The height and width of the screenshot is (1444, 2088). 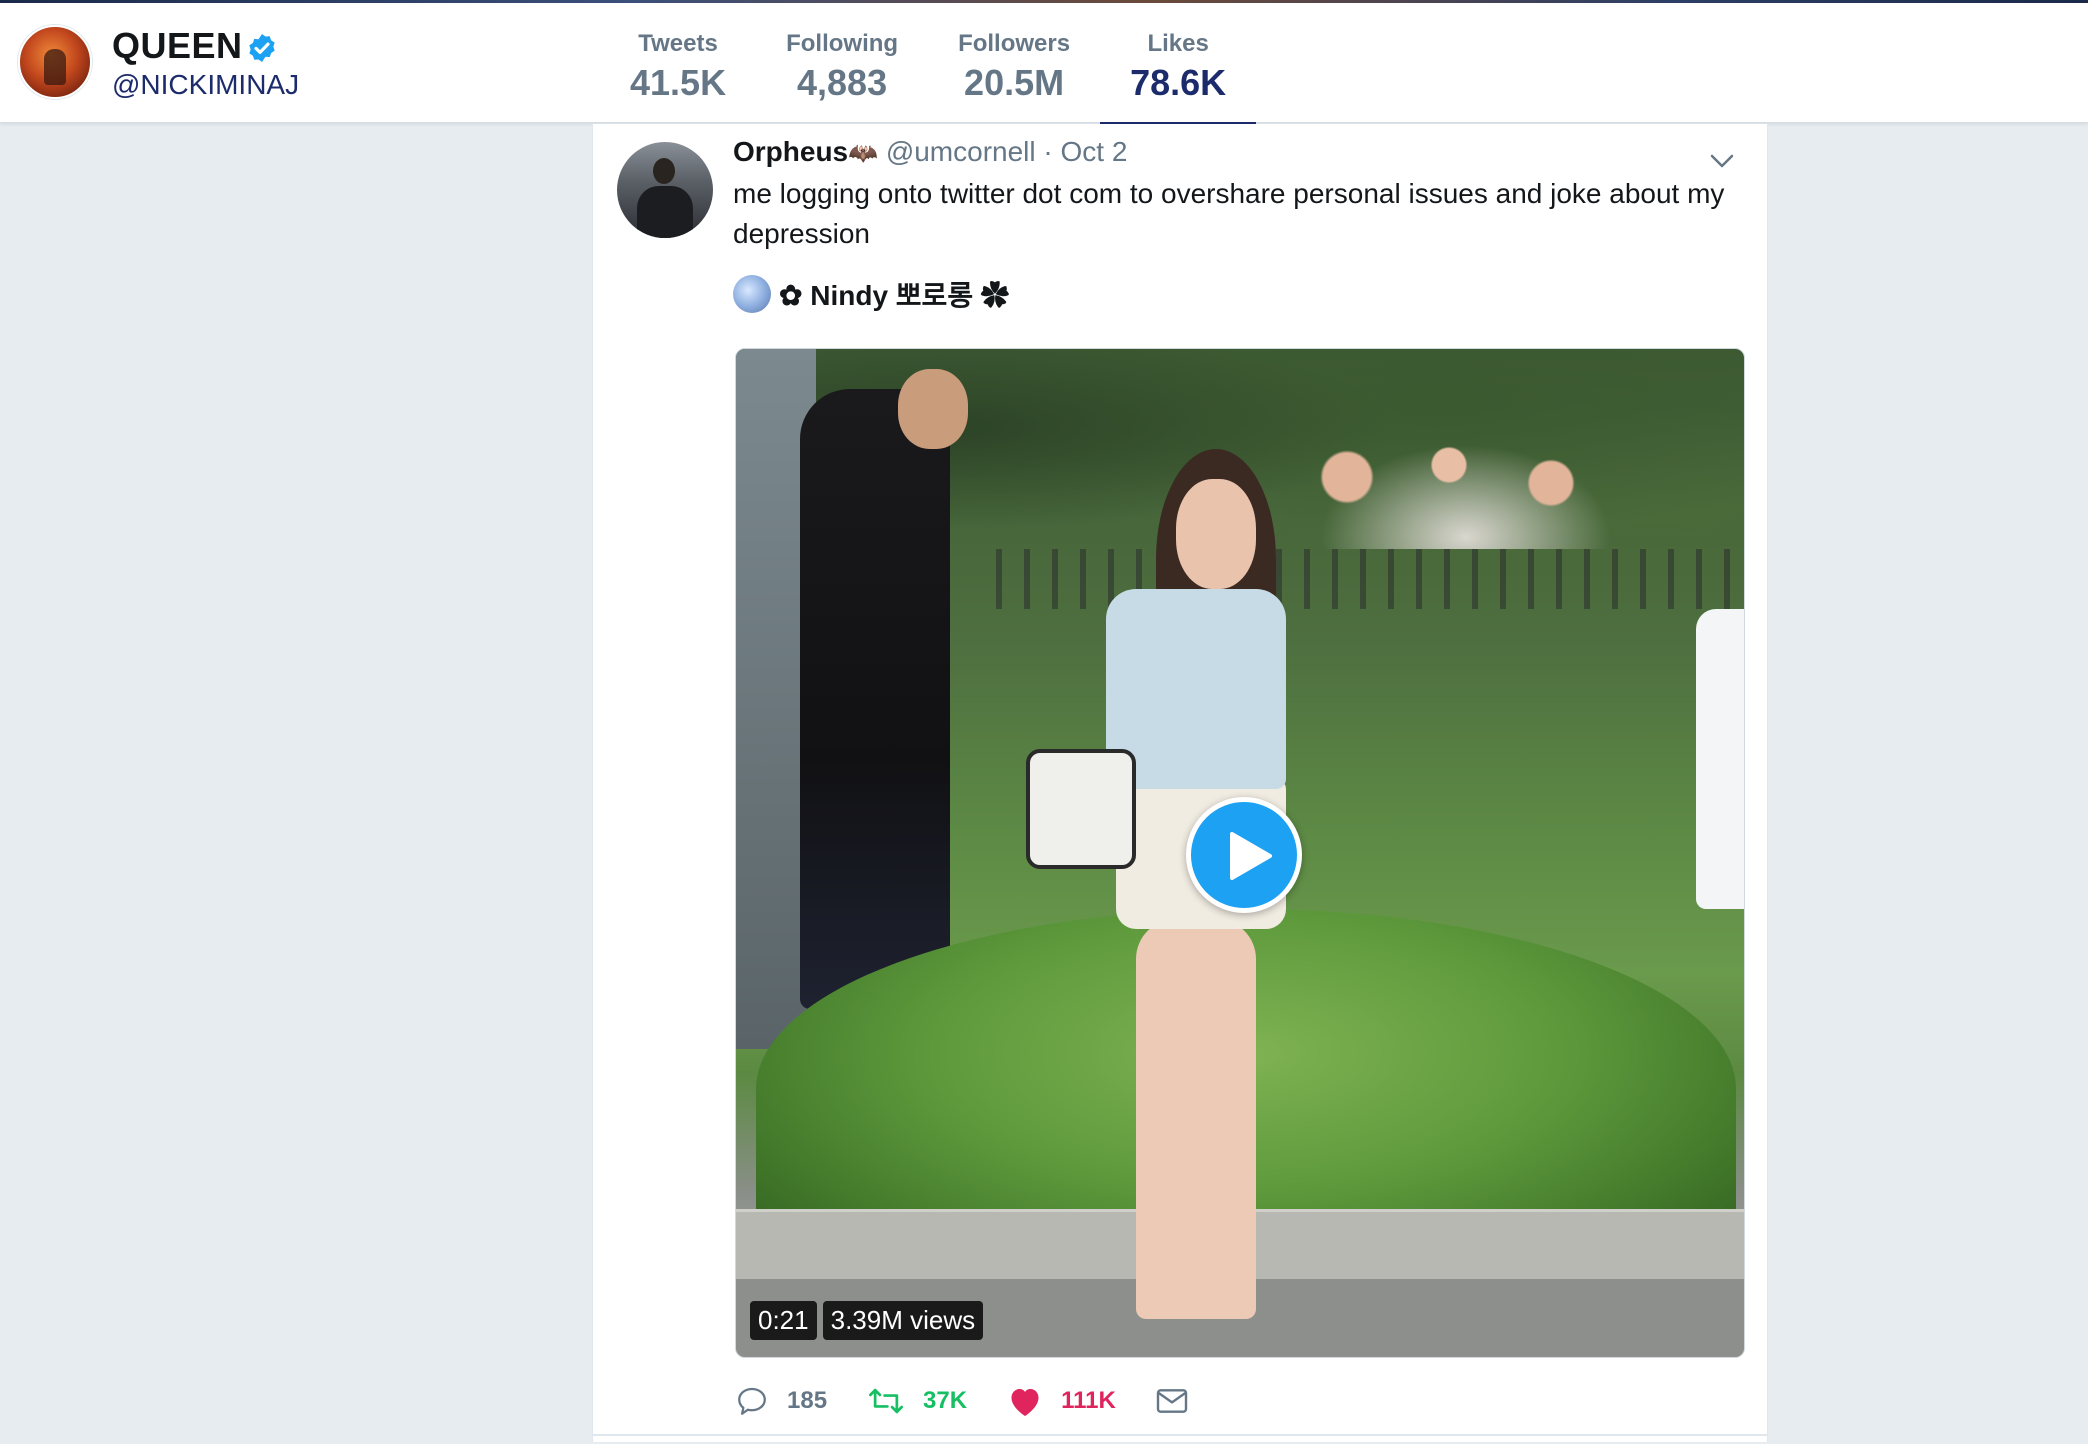 I want to click on tweet-author-name: Orpheus, so click(x=790, y=151).